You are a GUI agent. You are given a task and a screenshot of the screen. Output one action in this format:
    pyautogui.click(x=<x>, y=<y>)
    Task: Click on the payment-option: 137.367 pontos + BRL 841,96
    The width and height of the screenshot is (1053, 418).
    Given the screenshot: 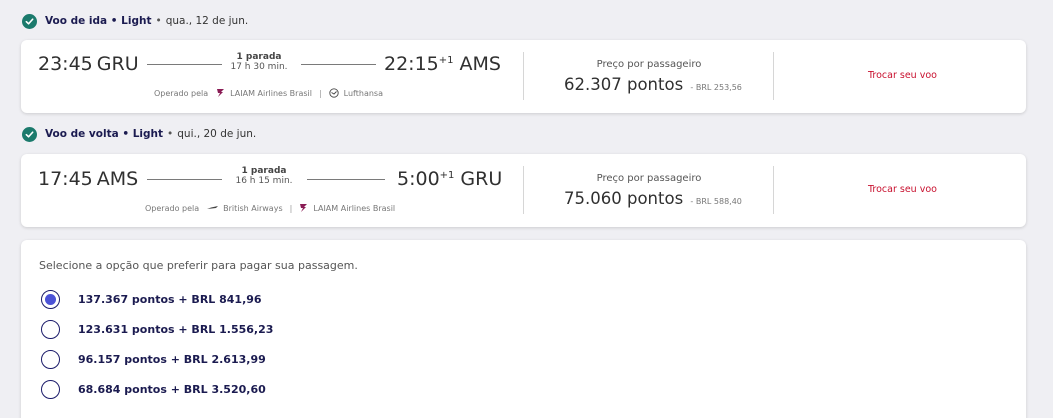 What is the action you would take?
    pyautogui.click(x=151, y=299)
    